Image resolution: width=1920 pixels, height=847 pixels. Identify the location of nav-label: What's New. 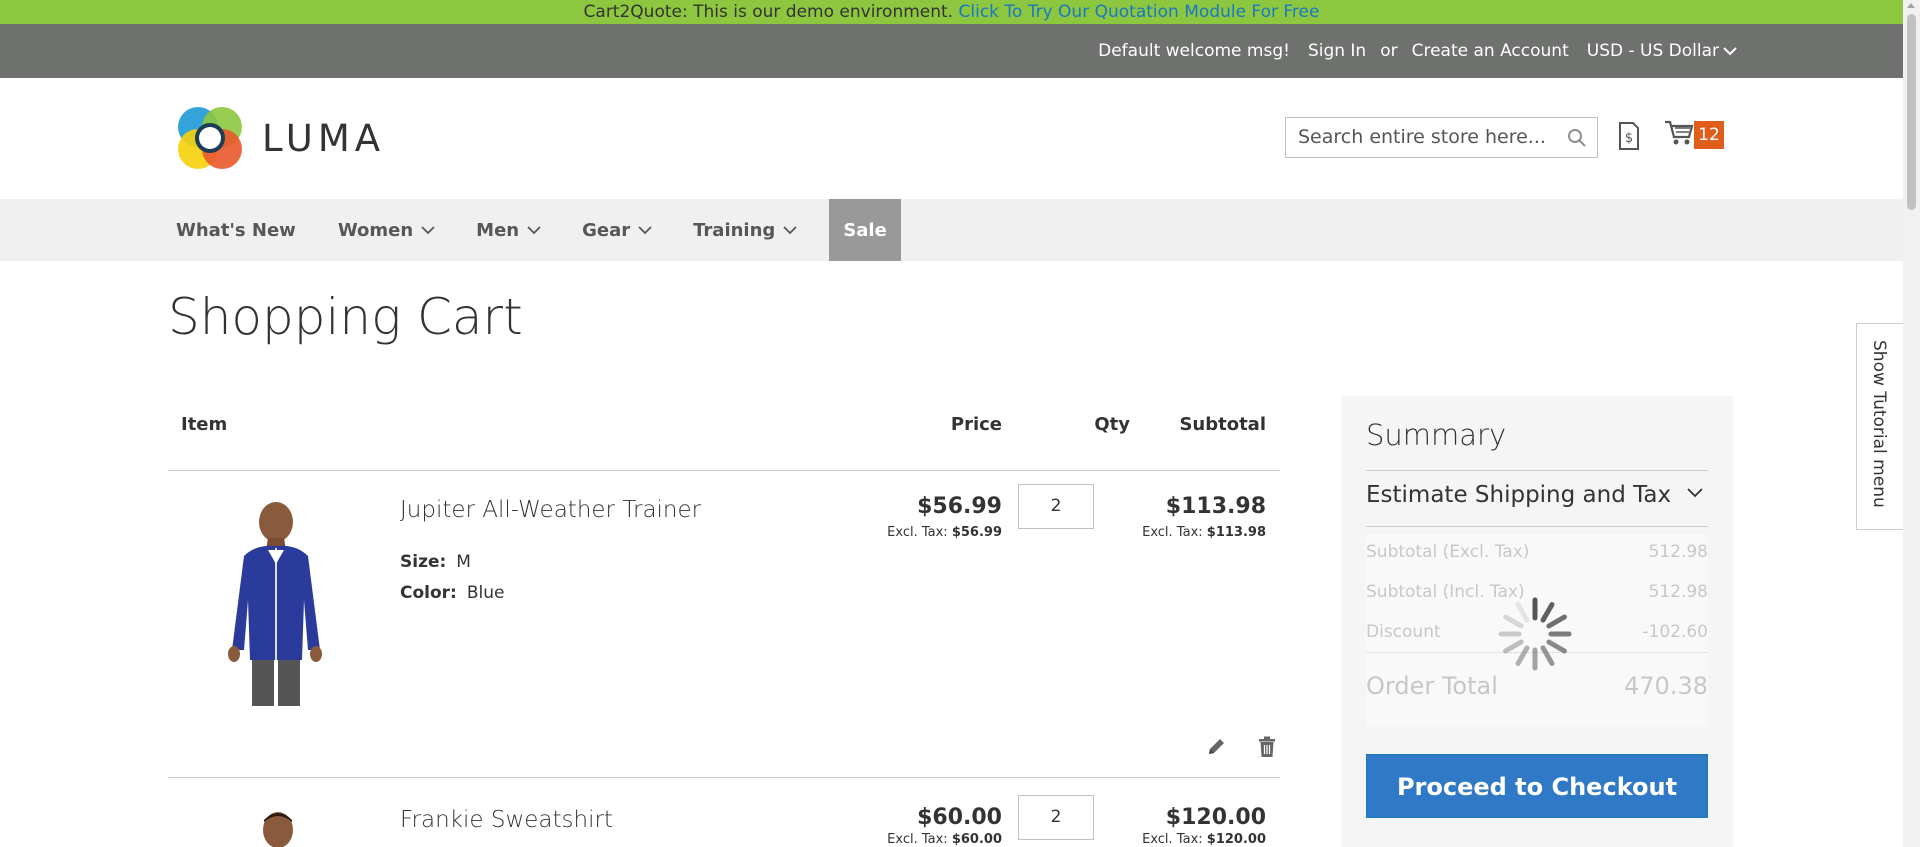
(236, 230).